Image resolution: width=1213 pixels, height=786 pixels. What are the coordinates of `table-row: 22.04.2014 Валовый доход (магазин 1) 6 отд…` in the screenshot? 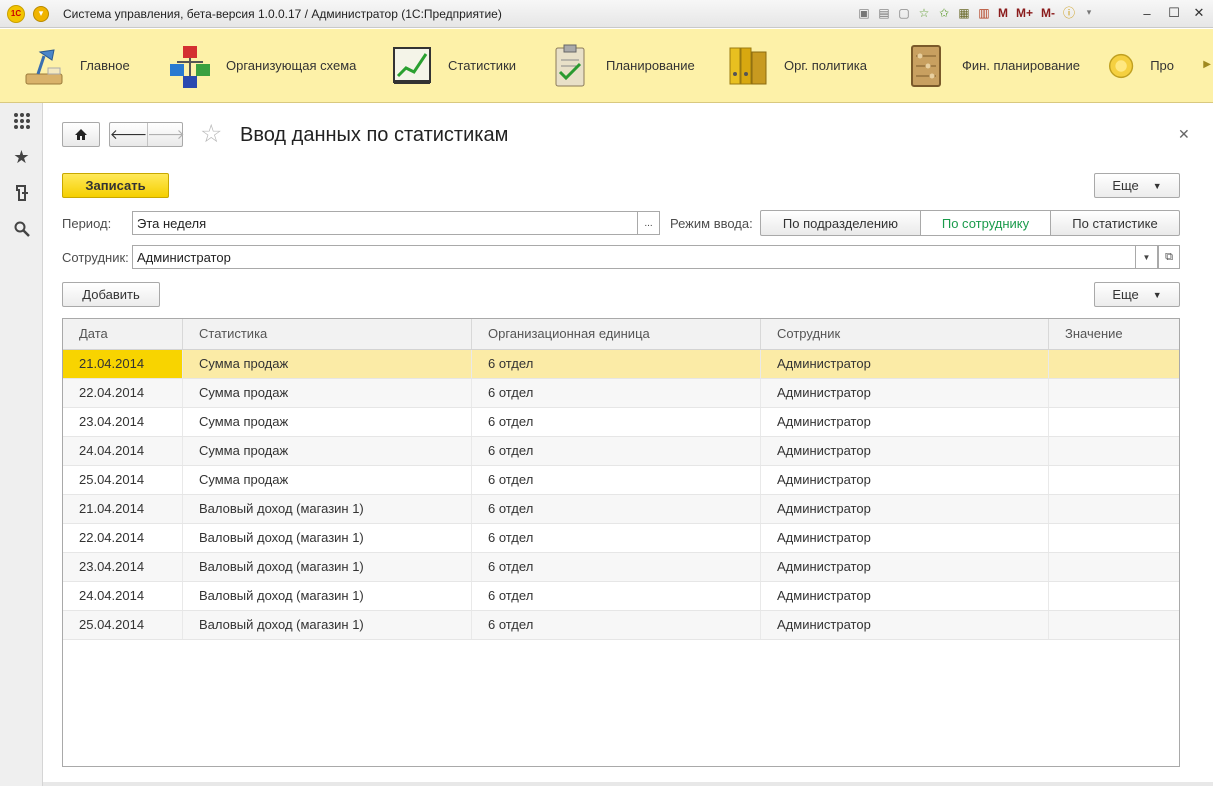 It's located at (621, 538).